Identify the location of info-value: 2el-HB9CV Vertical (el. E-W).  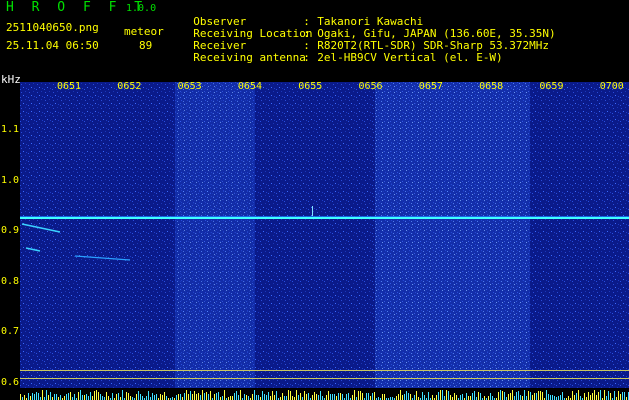
(410, 57).